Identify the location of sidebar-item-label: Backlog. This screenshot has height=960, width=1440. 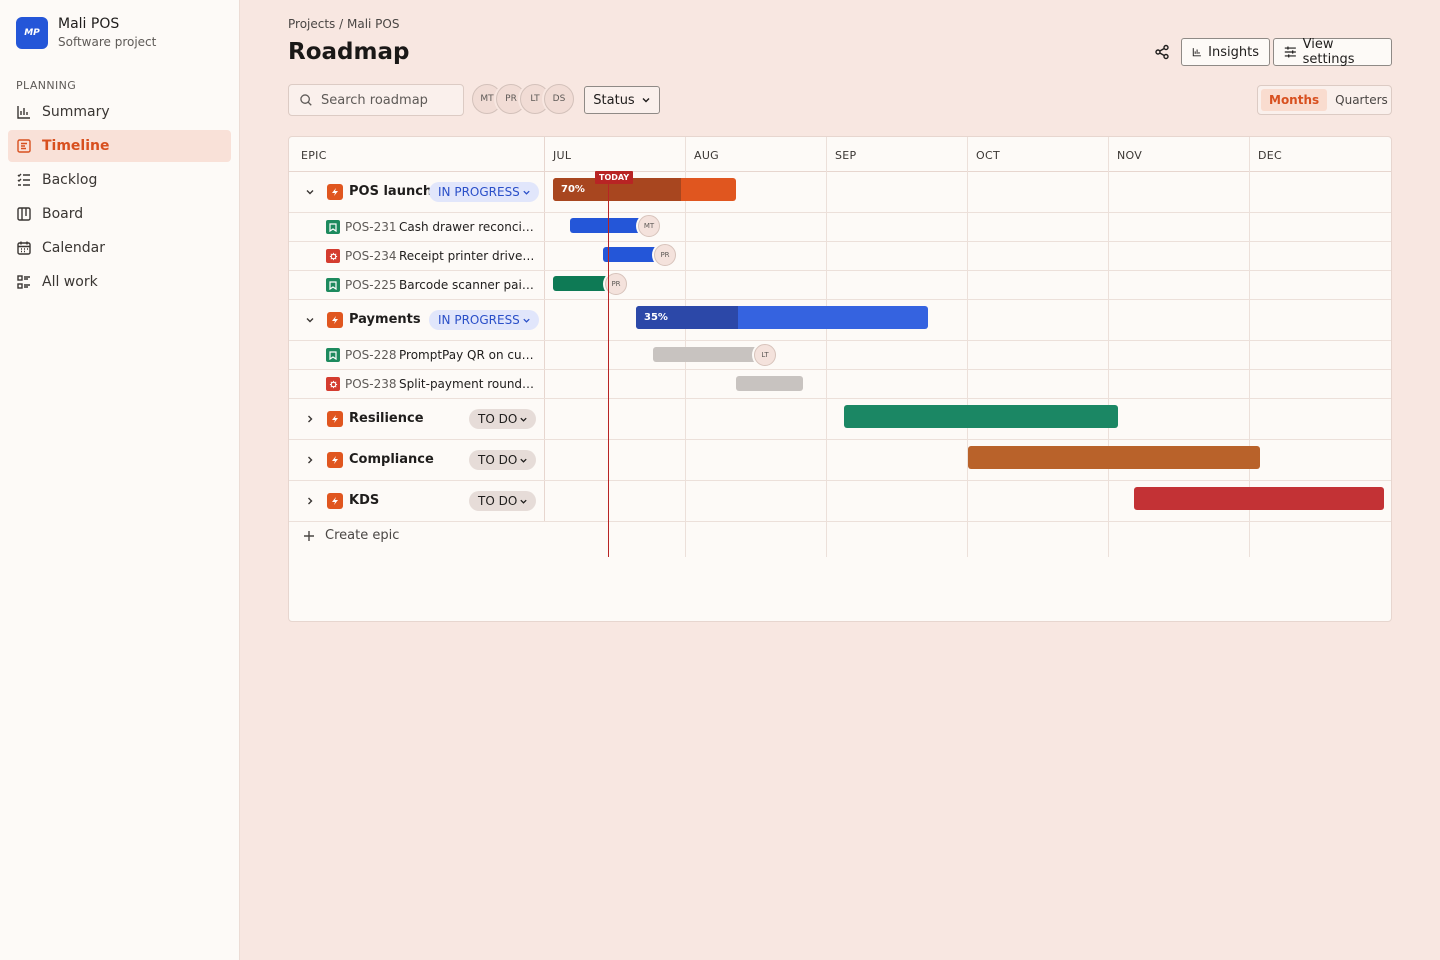
(70, 180).